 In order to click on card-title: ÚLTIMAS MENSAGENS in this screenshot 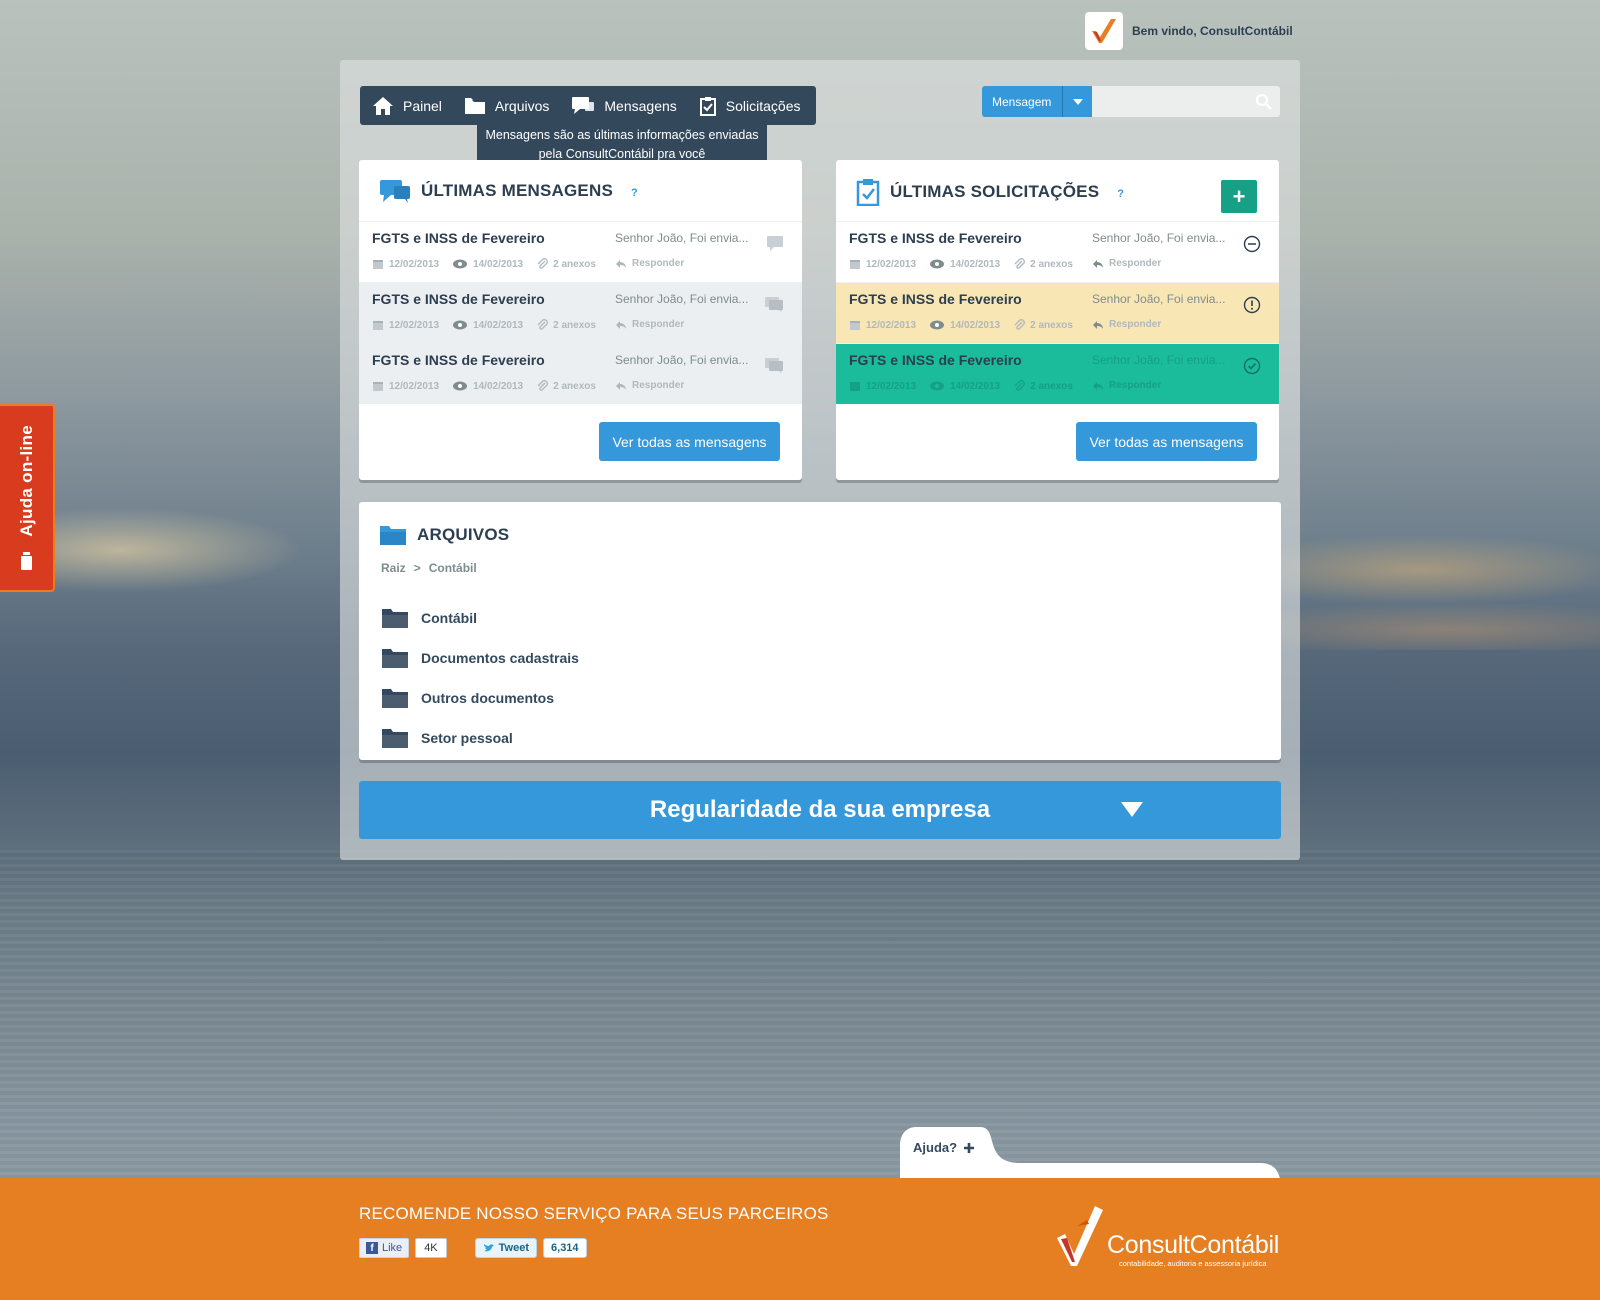, I will do `click(517, 190)`.